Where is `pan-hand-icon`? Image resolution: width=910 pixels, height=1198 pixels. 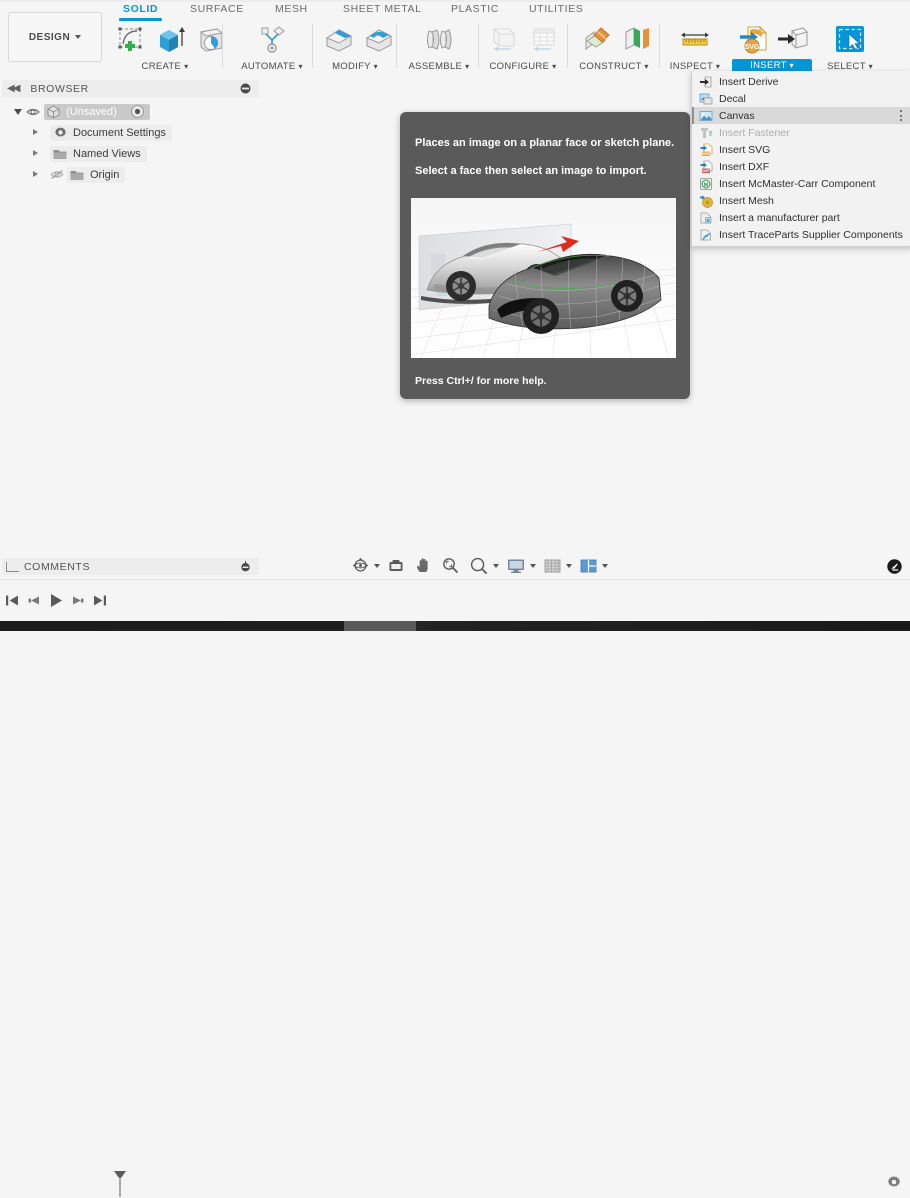
pan-hand-icon is located at coordinates (422, 565).